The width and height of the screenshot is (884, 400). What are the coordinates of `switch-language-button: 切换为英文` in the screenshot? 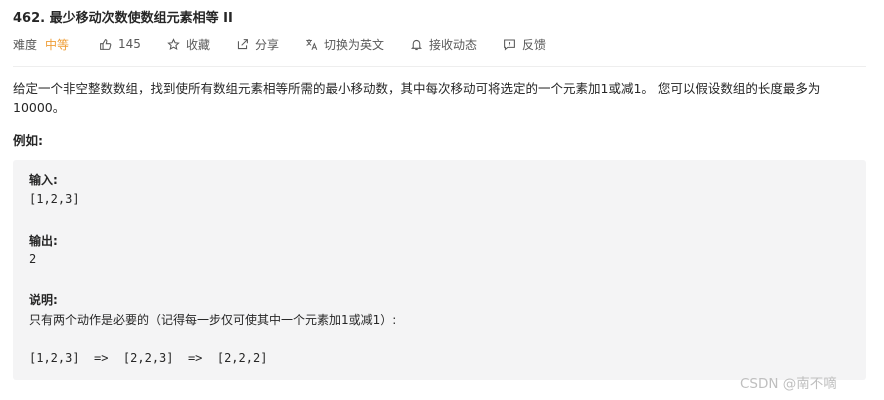 It's located at (344, 44).